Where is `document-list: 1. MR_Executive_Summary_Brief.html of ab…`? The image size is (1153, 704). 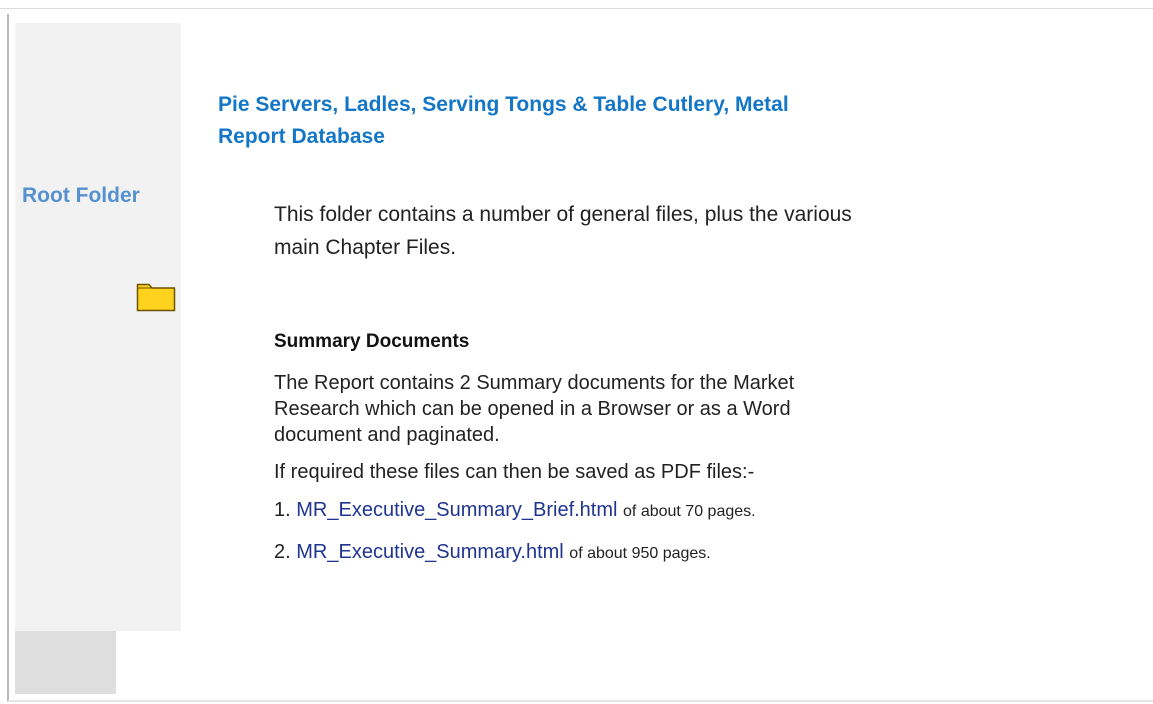
document-list: 1. MR_Executive_Summary_Brief.html of ab… is located at coordinates (574, 532).